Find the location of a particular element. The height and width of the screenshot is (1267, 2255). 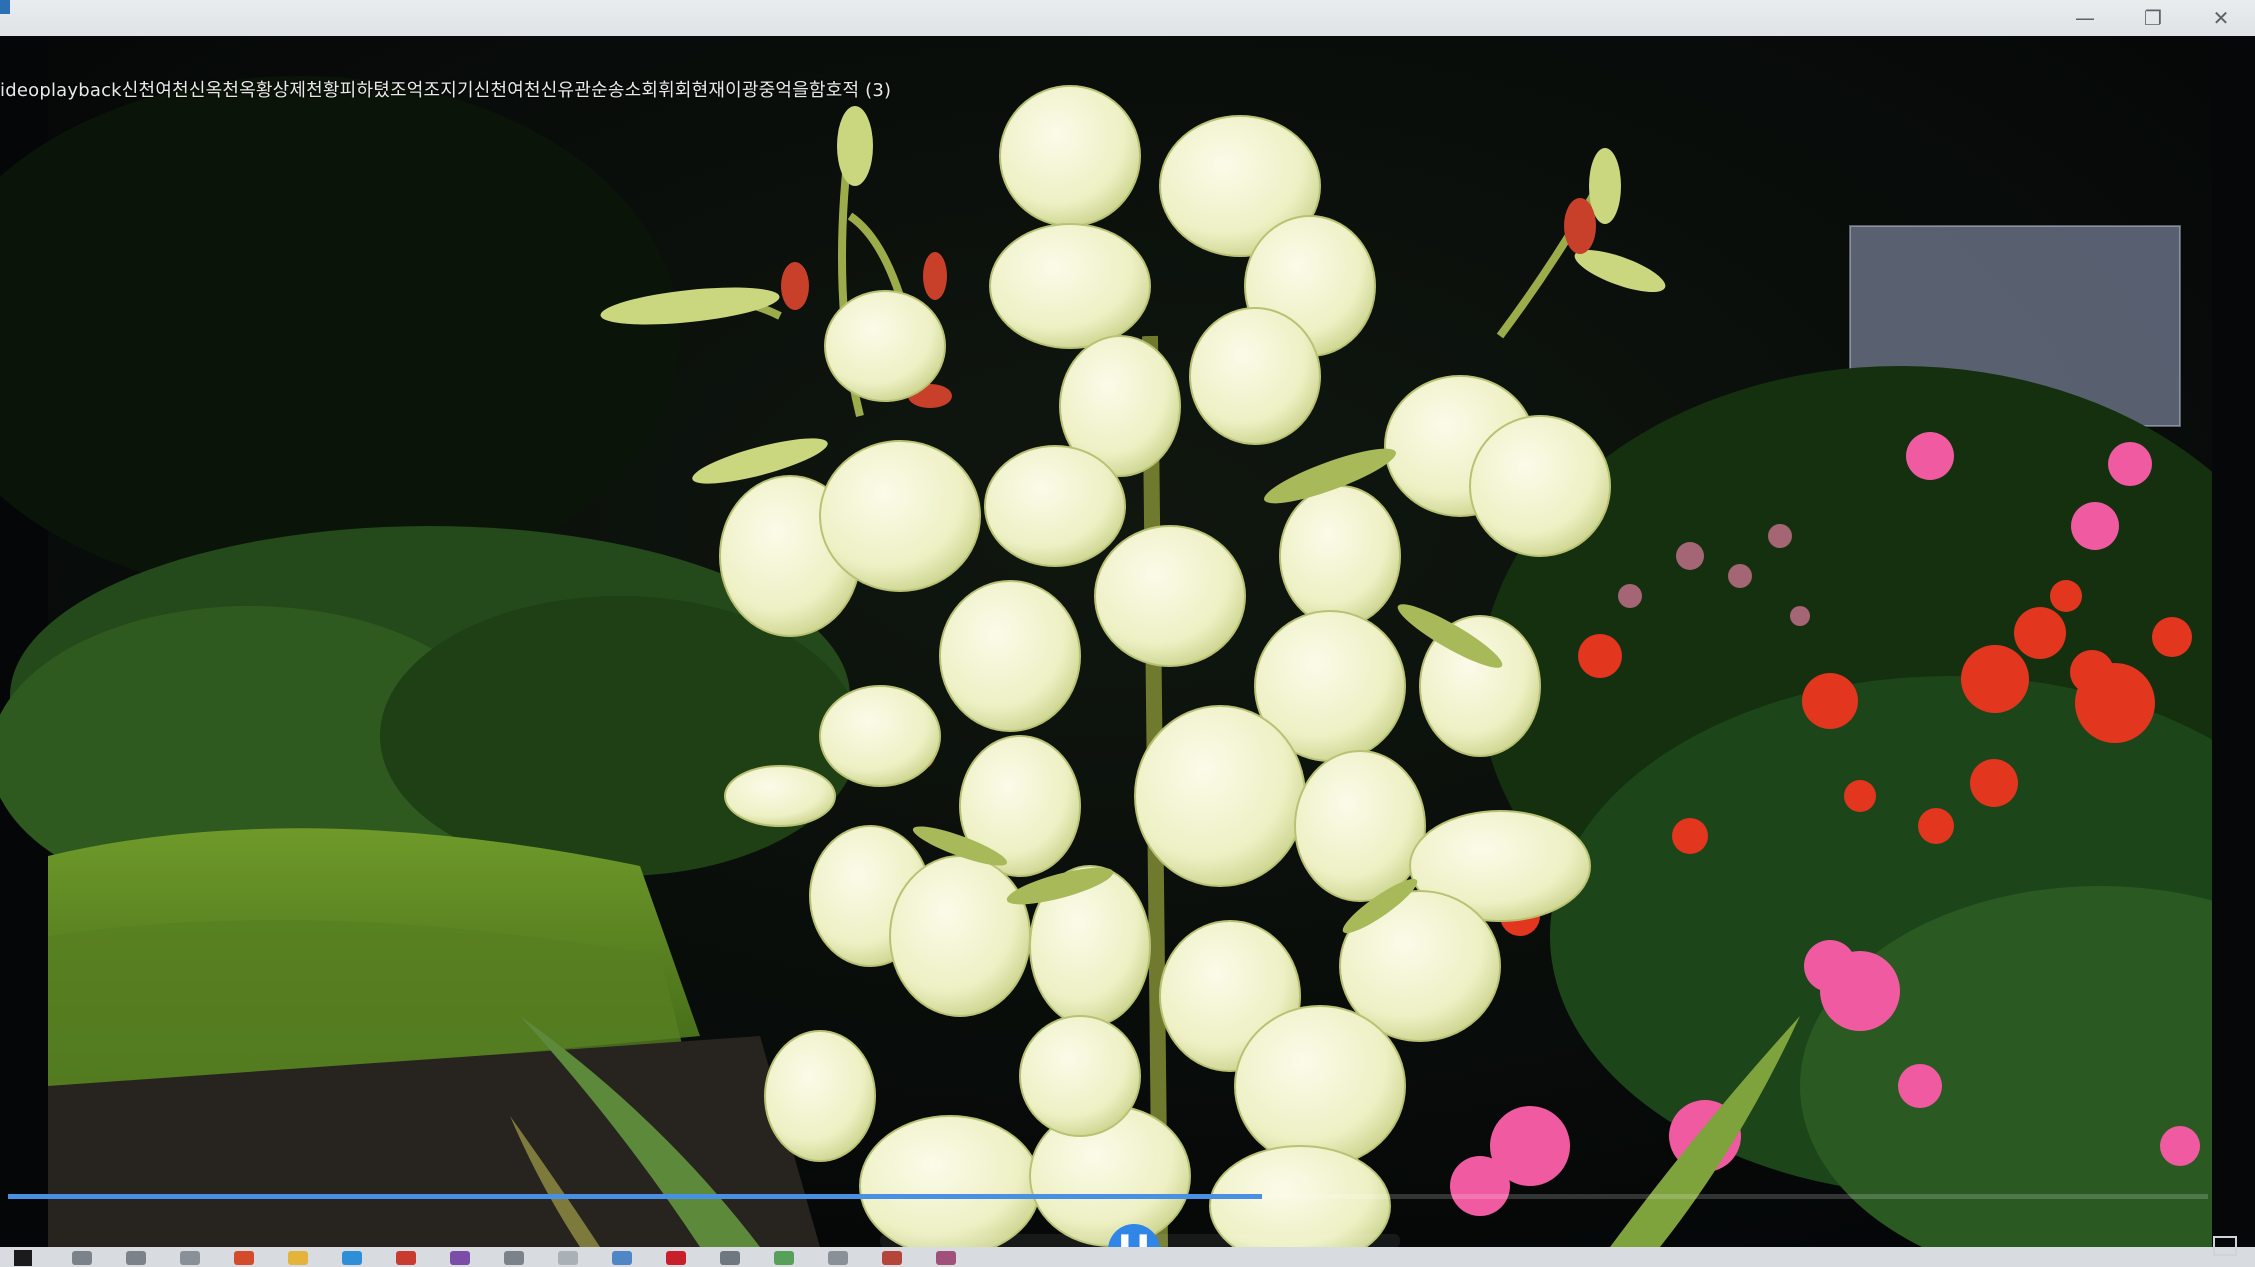

windows-start-icon is located at coordinates (23, 1258).